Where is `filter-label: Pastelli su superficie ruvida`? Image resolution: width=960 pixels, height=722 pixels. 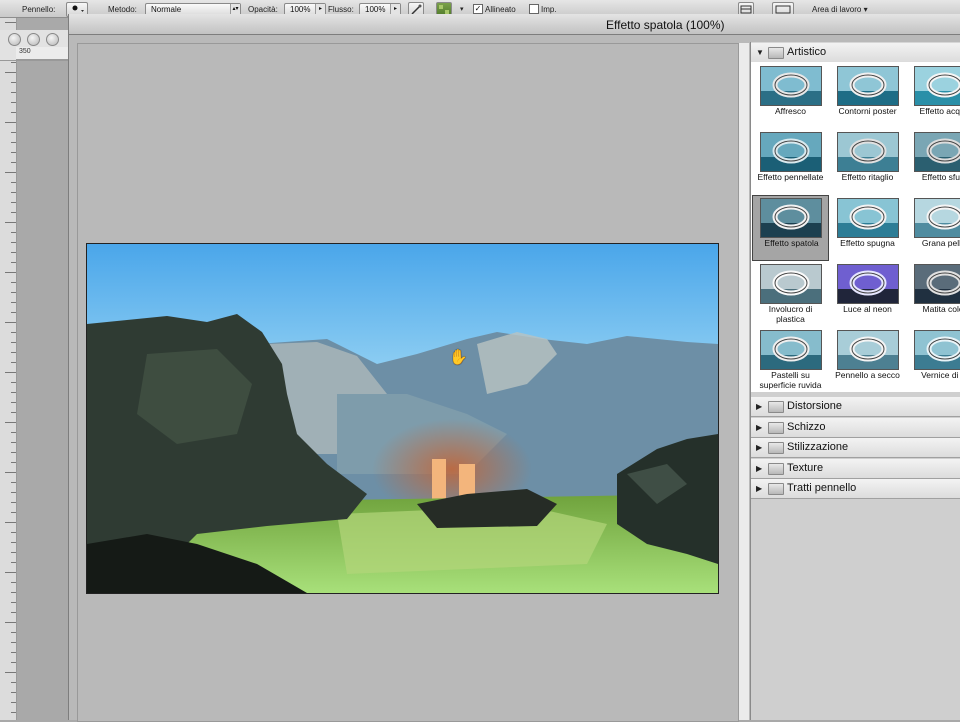 filter-label: Pastelli su superficie ruvida is located at coordinates (790, 380).